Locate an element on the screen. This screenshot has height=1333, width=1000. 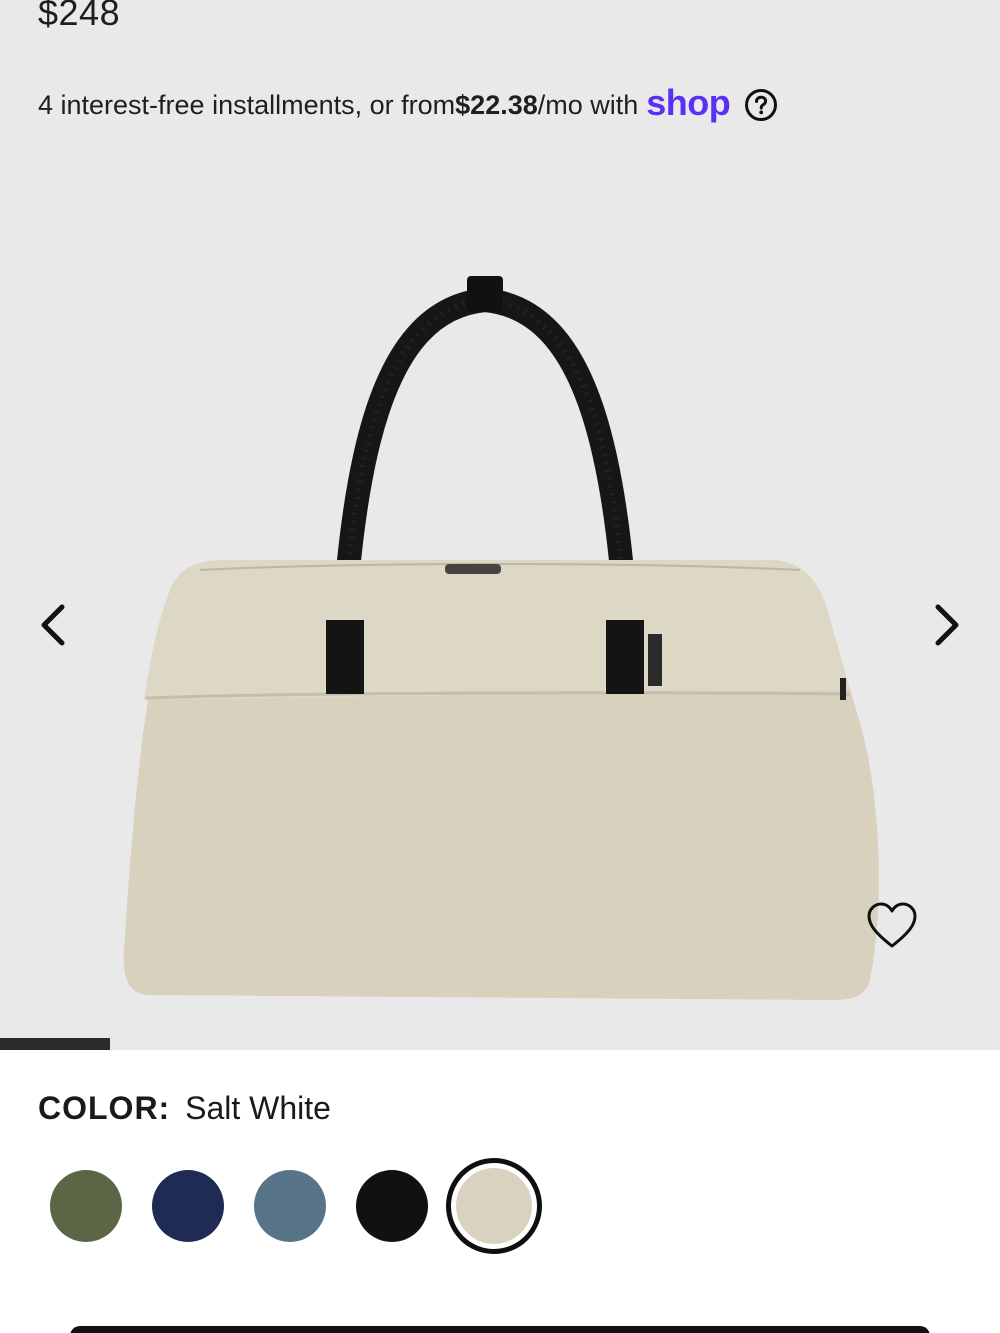
color-swatch-fill is located at coordinates (494, 1206).